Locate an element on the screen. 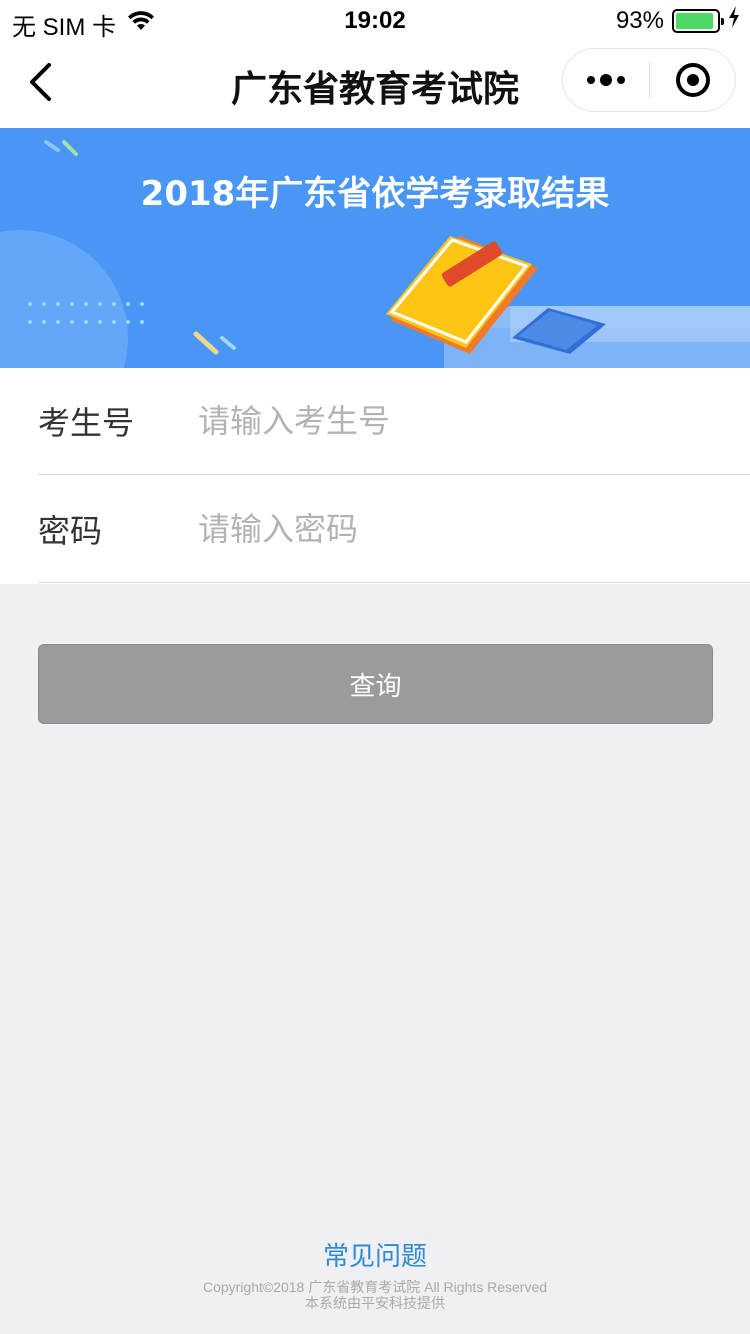 The width and height of the screenshot is (750, 1334). password-input is located at coordinates (474, 529).